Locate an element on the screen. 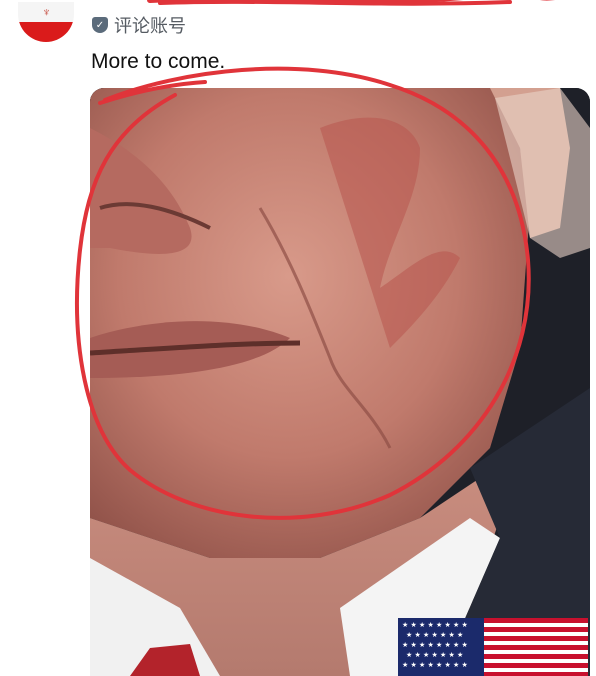 The width and height of the screenshot is (596, 676). account-label: 评论账号 is located at coordinates (150, 26).